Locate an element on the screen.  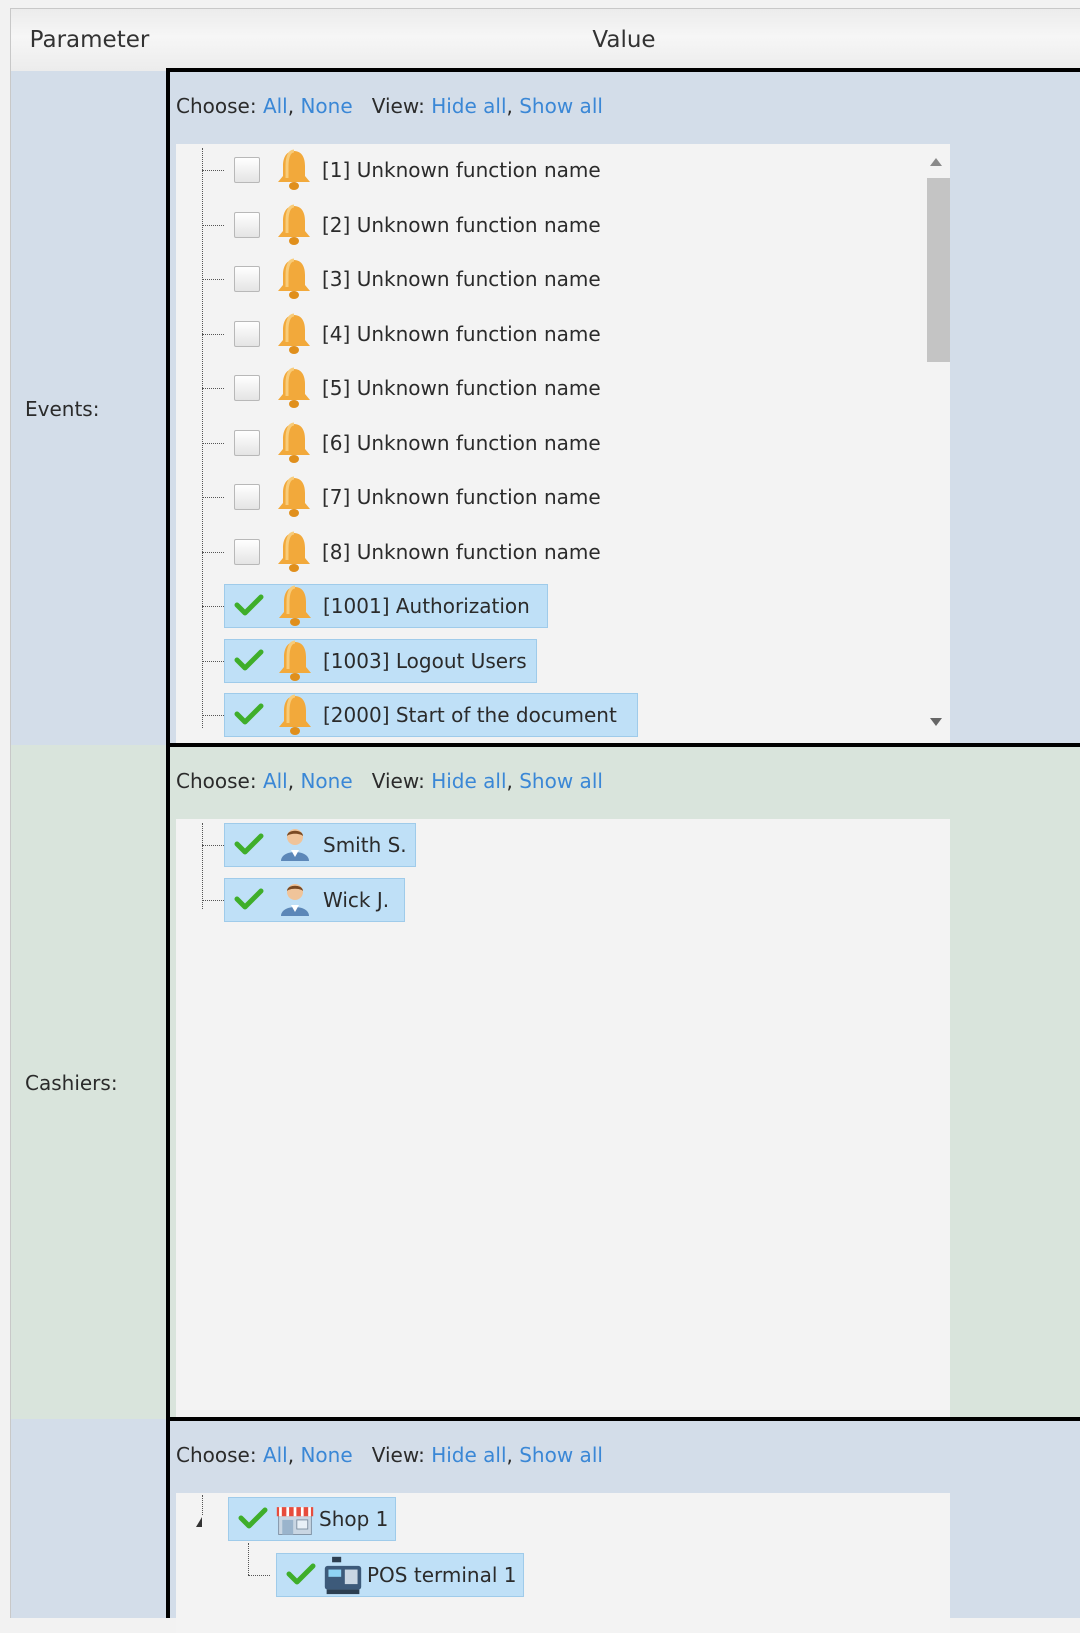
stores-tree: Shop 1 POS terminal 1 is located at coordinates (563, 1563).